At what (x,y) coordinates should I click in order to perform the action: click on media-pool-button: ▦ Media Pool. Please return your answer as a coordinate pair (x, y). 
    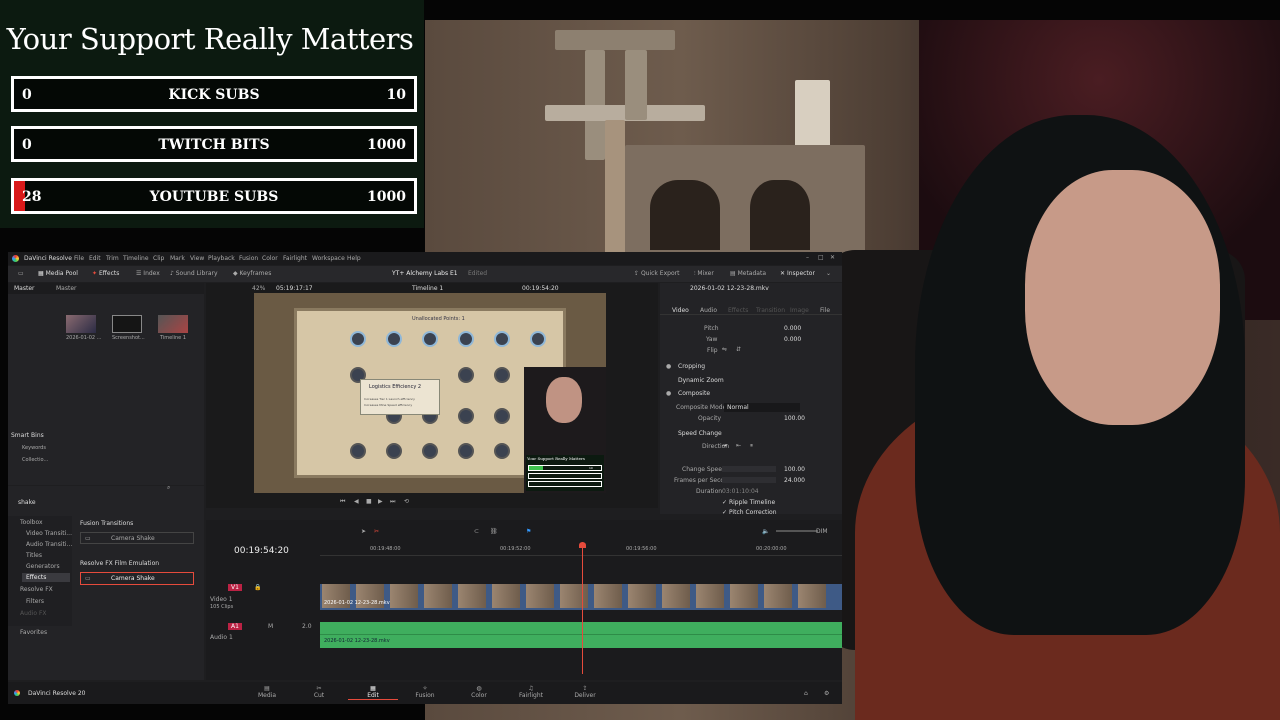
    Looking at the image, I should click on (58, 273).